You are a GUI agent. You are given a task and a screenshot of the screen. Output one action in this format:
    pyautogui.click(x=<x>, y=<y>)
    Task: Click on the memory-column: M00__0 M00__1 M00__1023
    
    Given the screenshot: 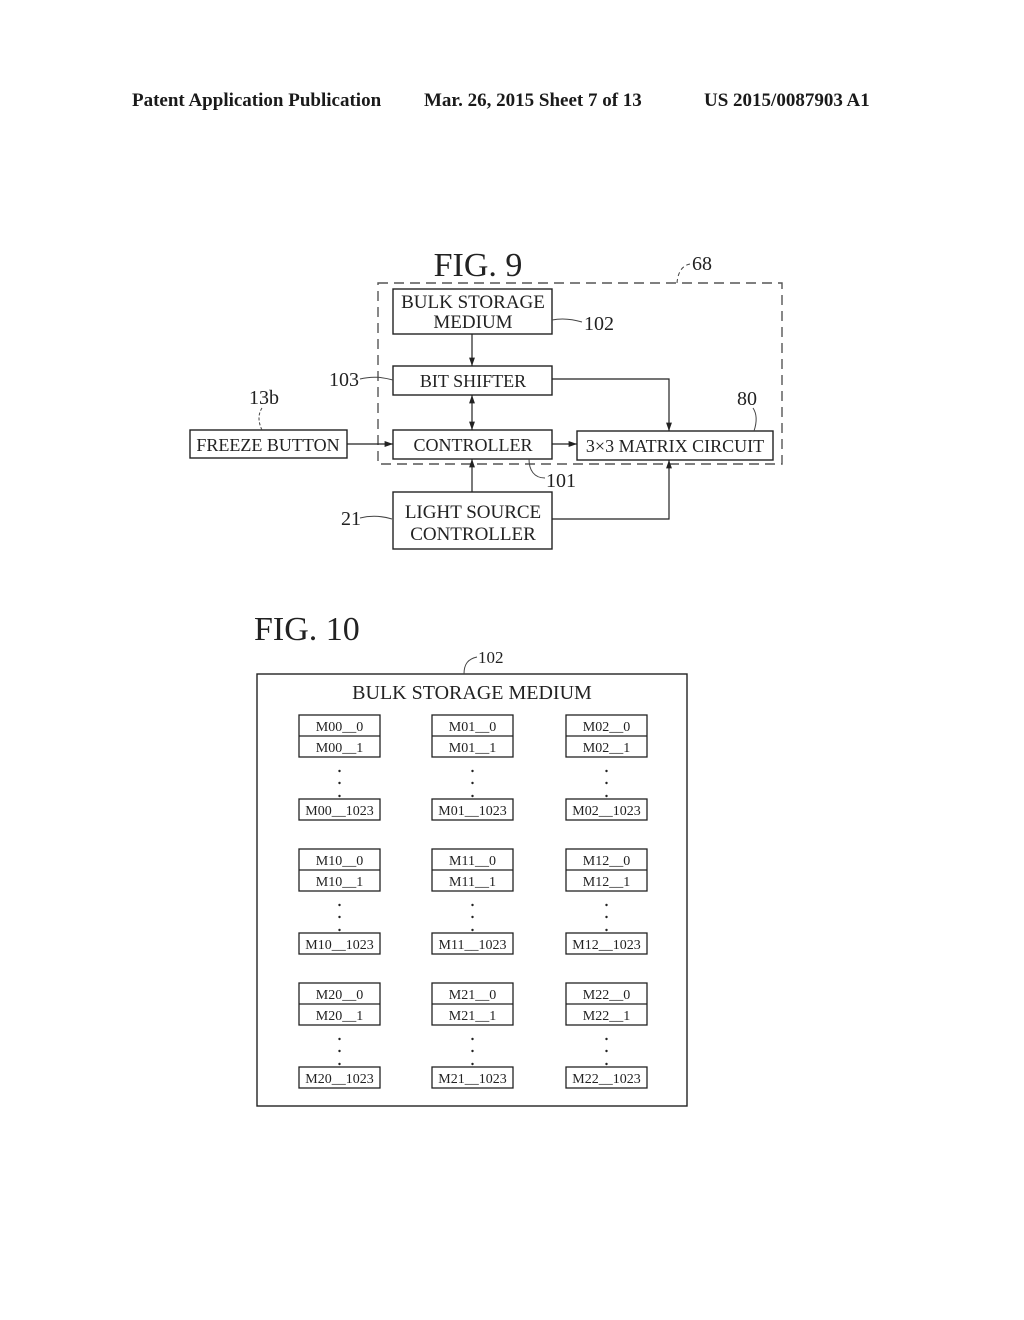 What is the action you would take?
    pyautogui.click(x=339, y=767)
    